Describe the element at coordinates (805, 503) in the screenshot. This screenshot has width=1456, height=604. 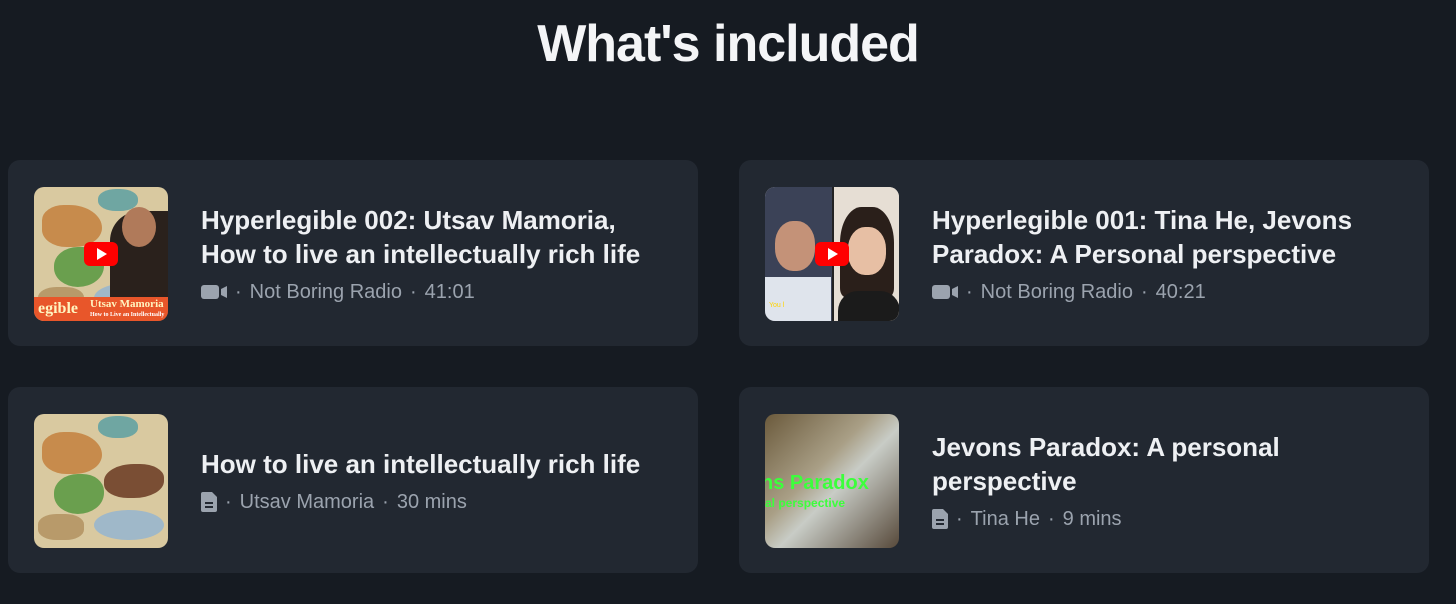
I see `thumbnail-subtext: al perspective` at that location.